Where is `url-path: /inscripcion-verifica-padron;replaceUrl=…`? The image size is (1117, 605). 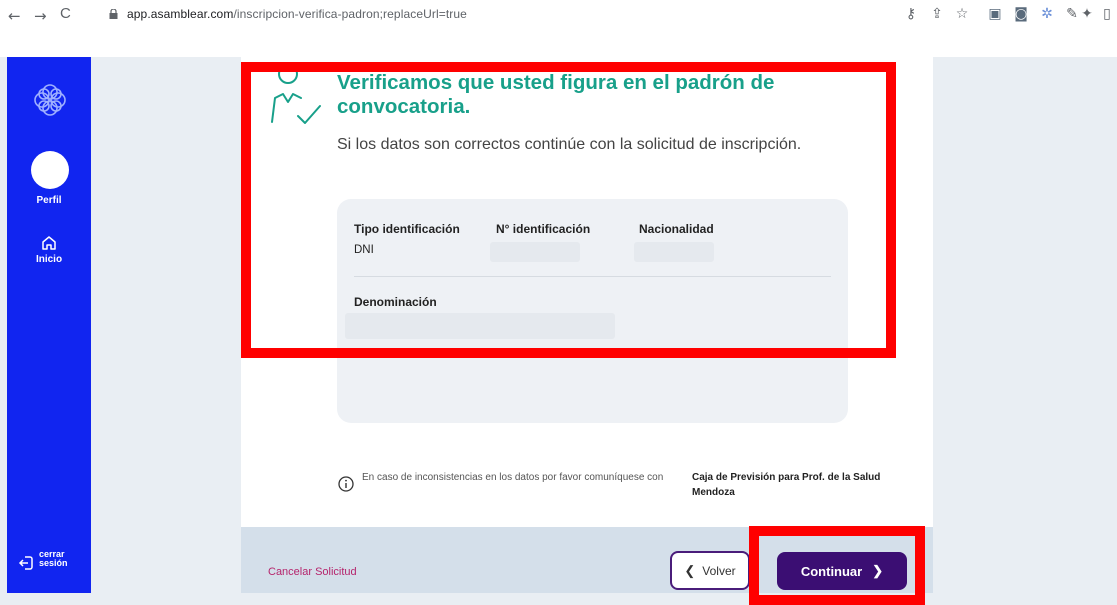 url-path: /inscripcion-verifica-padron;replaceUrl=… is located at coordinates (350, 14).